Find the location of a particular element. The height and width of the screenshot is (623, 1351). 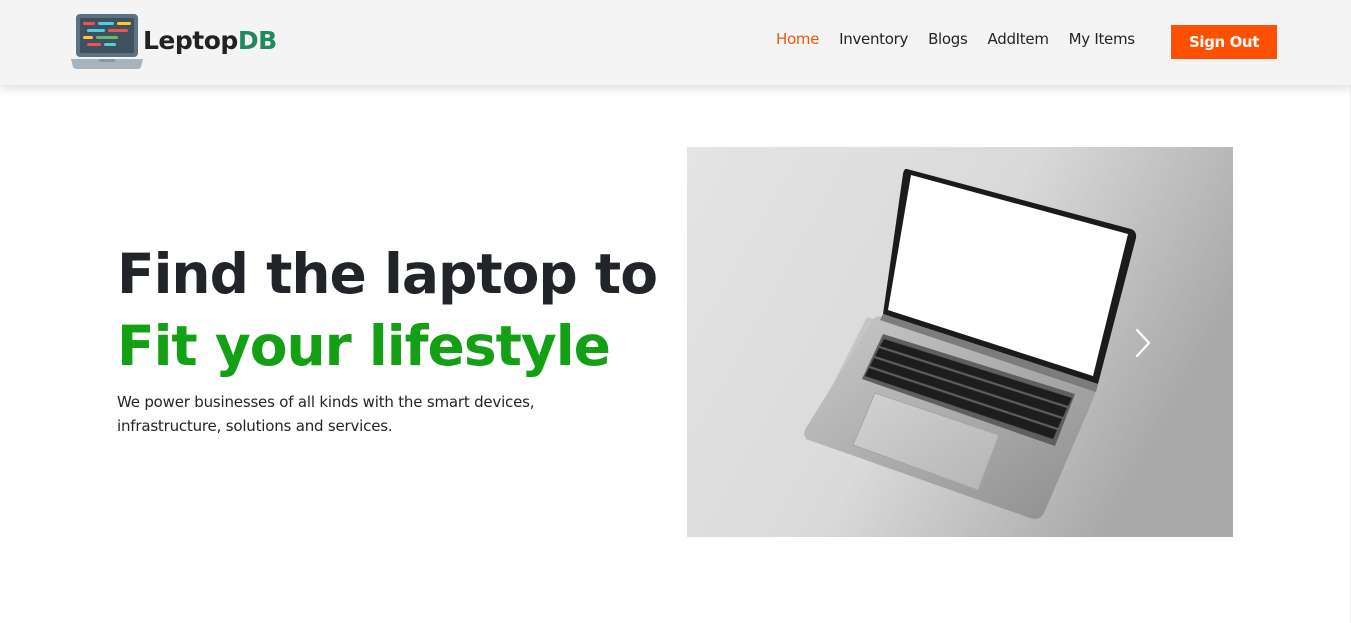

hero-headline: Find the laptop to Fit your lifestyle is located at coordinates (387, 310).